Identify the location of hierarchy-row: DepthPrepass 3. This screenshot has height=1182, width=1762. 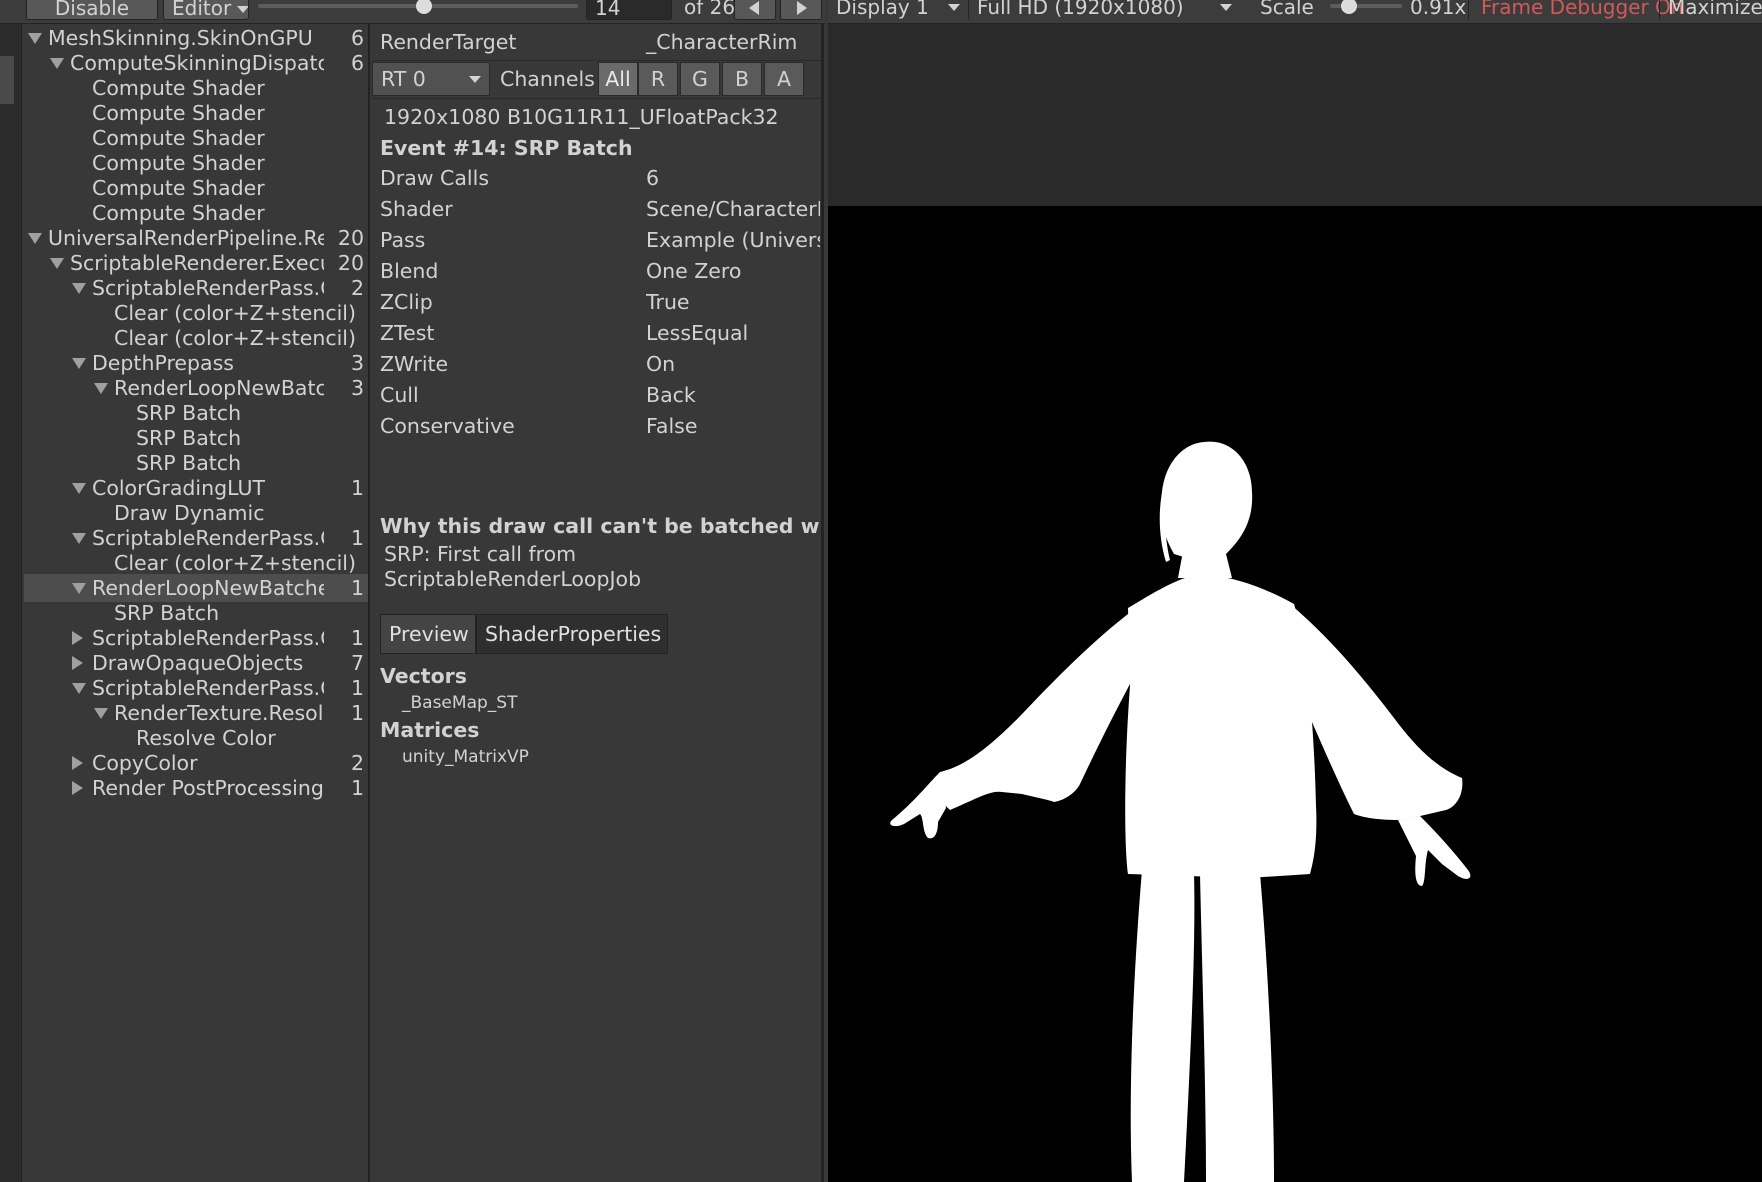
(196, 363).